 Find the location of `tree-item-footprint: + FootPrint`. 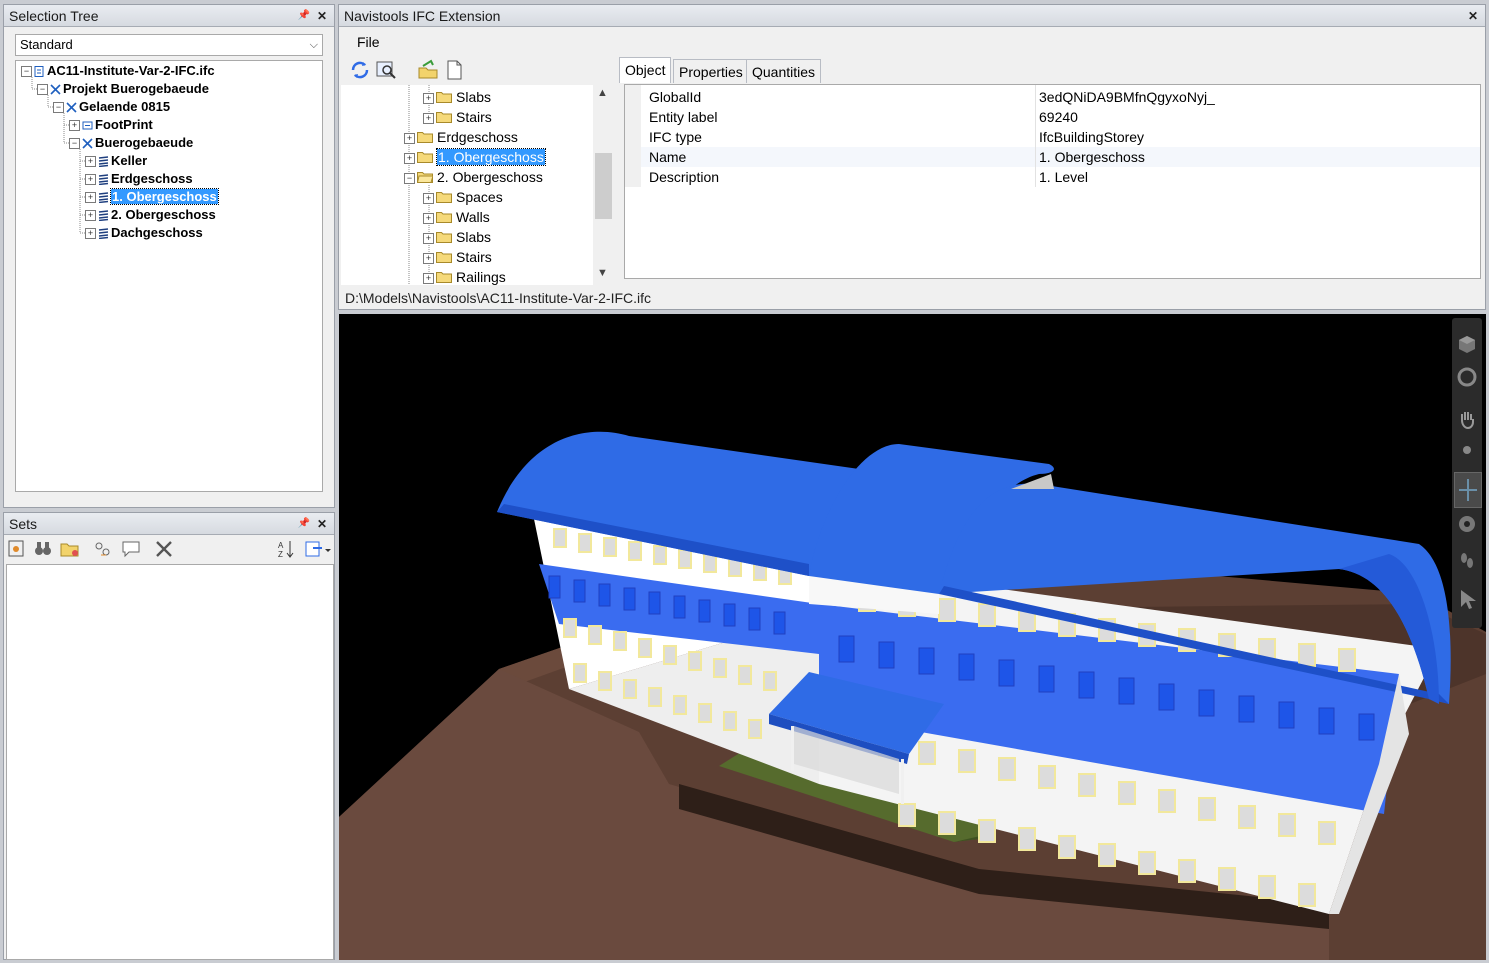

tree-item-footprint: + FootPrint is located at coordinates (111, 125).